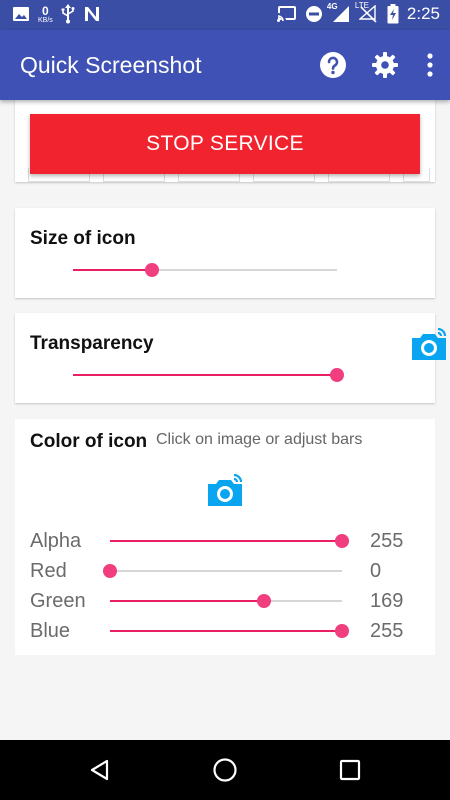 The width and height of the screenshot is (450, 800). I want to click on home-circle-icon, so click(225, 770).